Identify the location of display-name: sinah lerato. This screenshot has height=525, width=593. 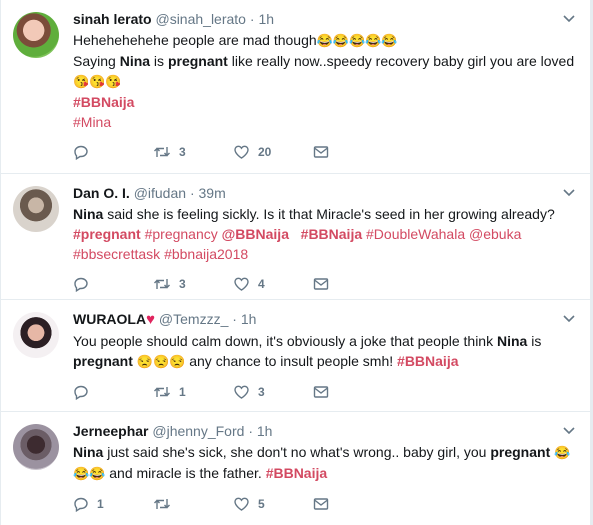
(112, 19).